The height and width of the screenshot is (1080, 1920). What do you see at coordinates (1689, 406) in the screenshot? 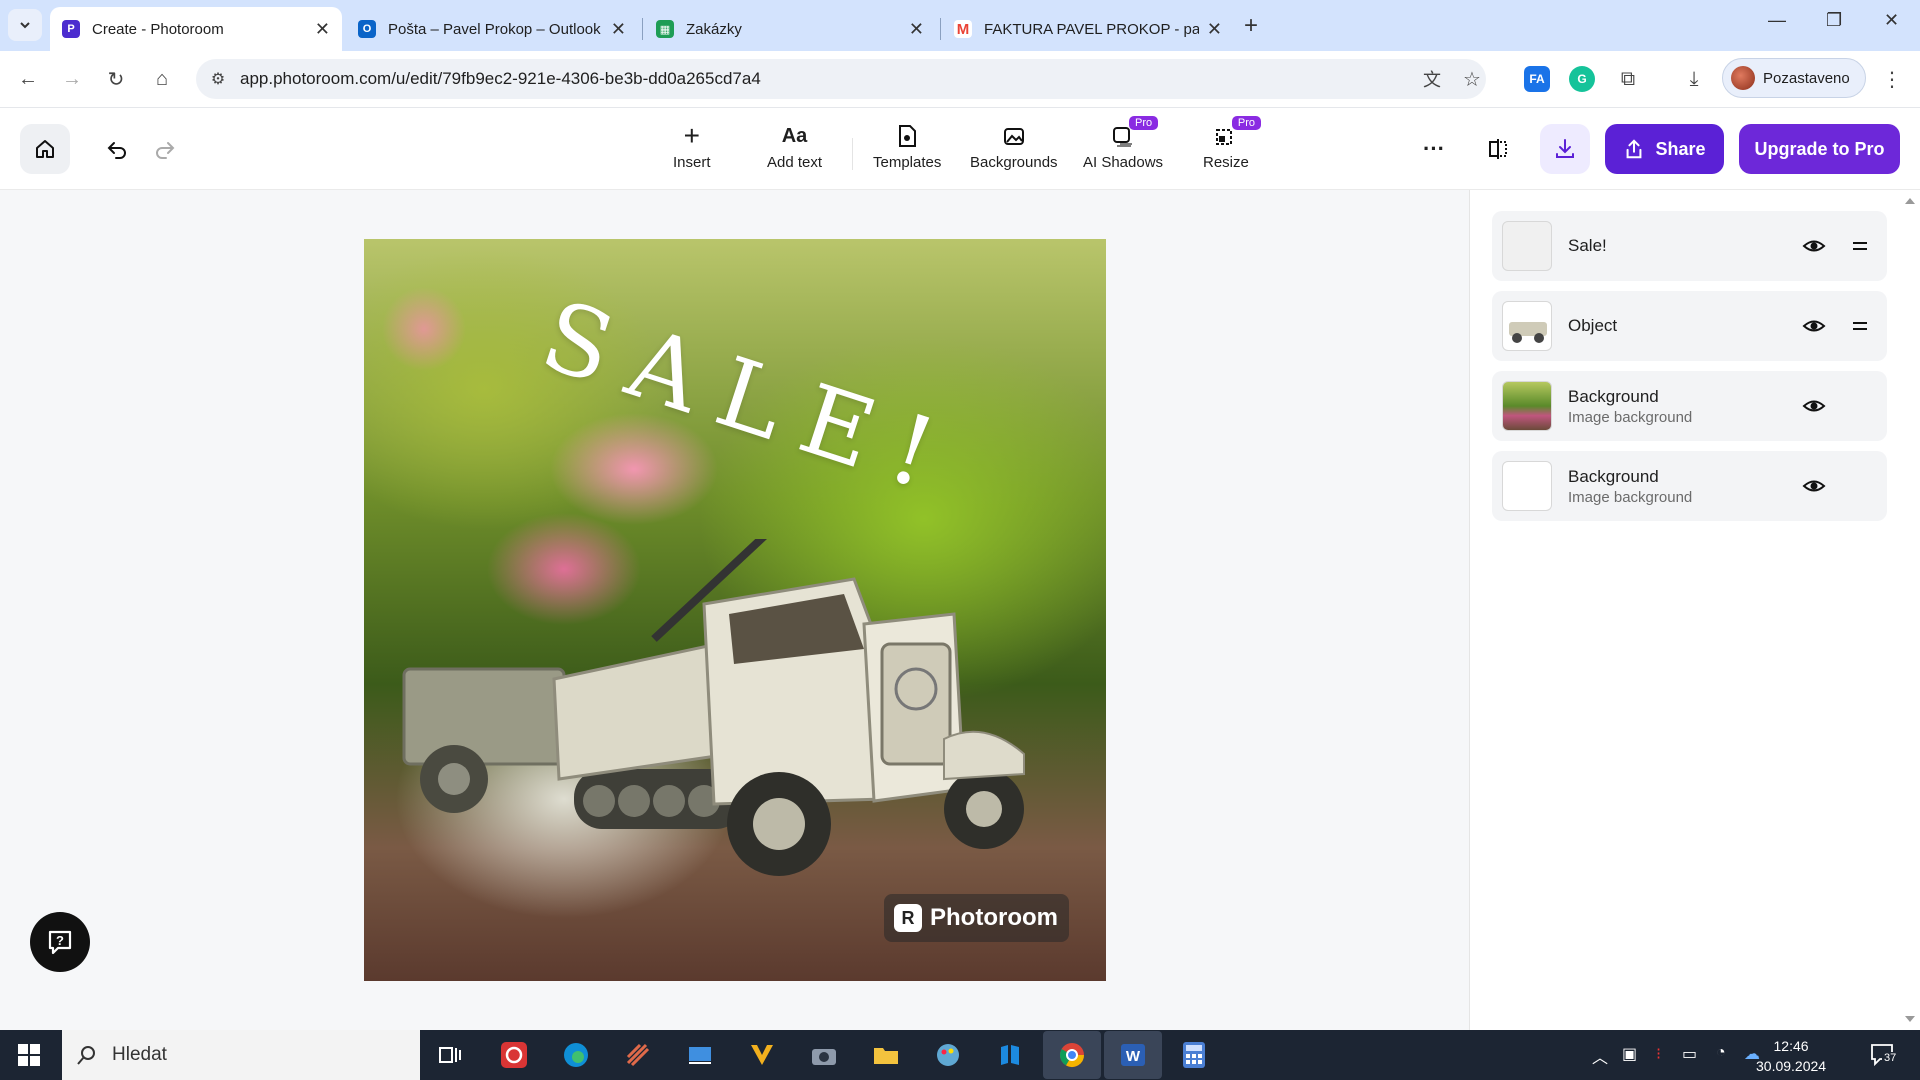
I see `layer-row-background-image: Background Image background` at bounding box center [1689, 406].